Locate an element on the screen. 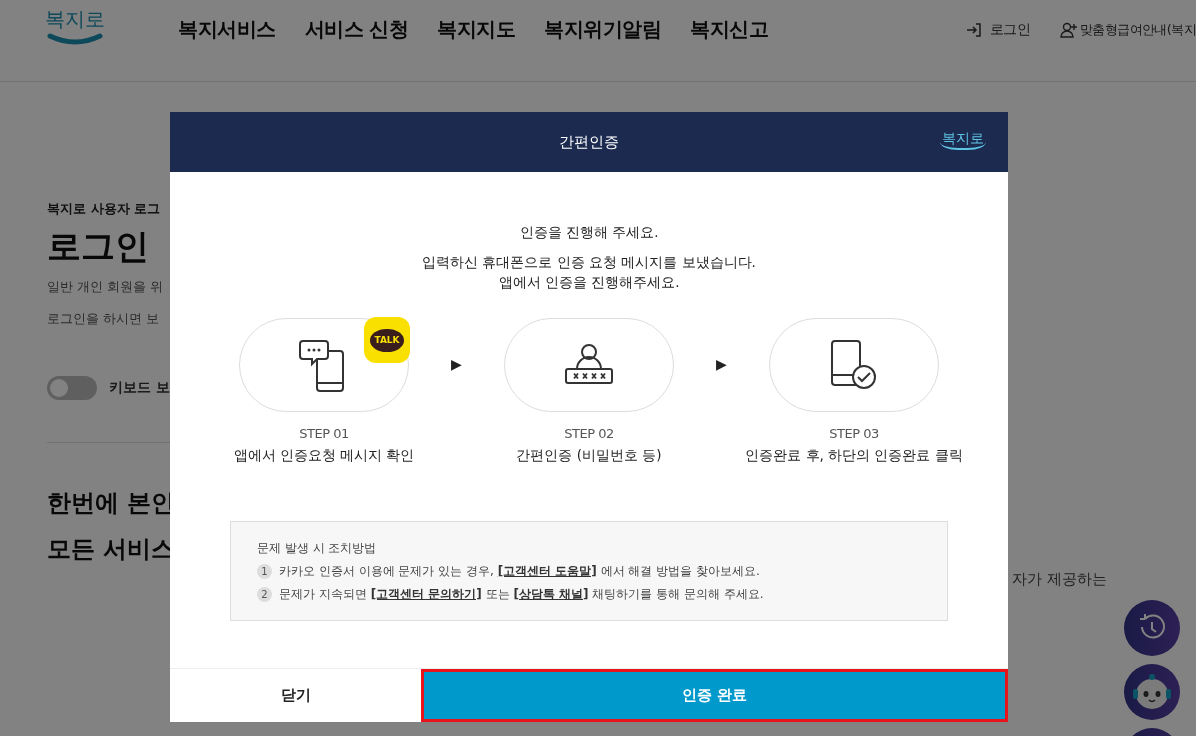 The height and width of the screenshot is (736, 1196). number-badge: 2 is located at coordinates (264, 594).